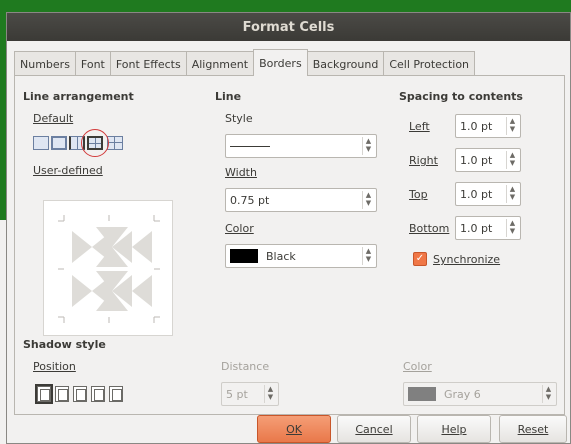  I want to click on line-color-swatch, so click(244, 256).